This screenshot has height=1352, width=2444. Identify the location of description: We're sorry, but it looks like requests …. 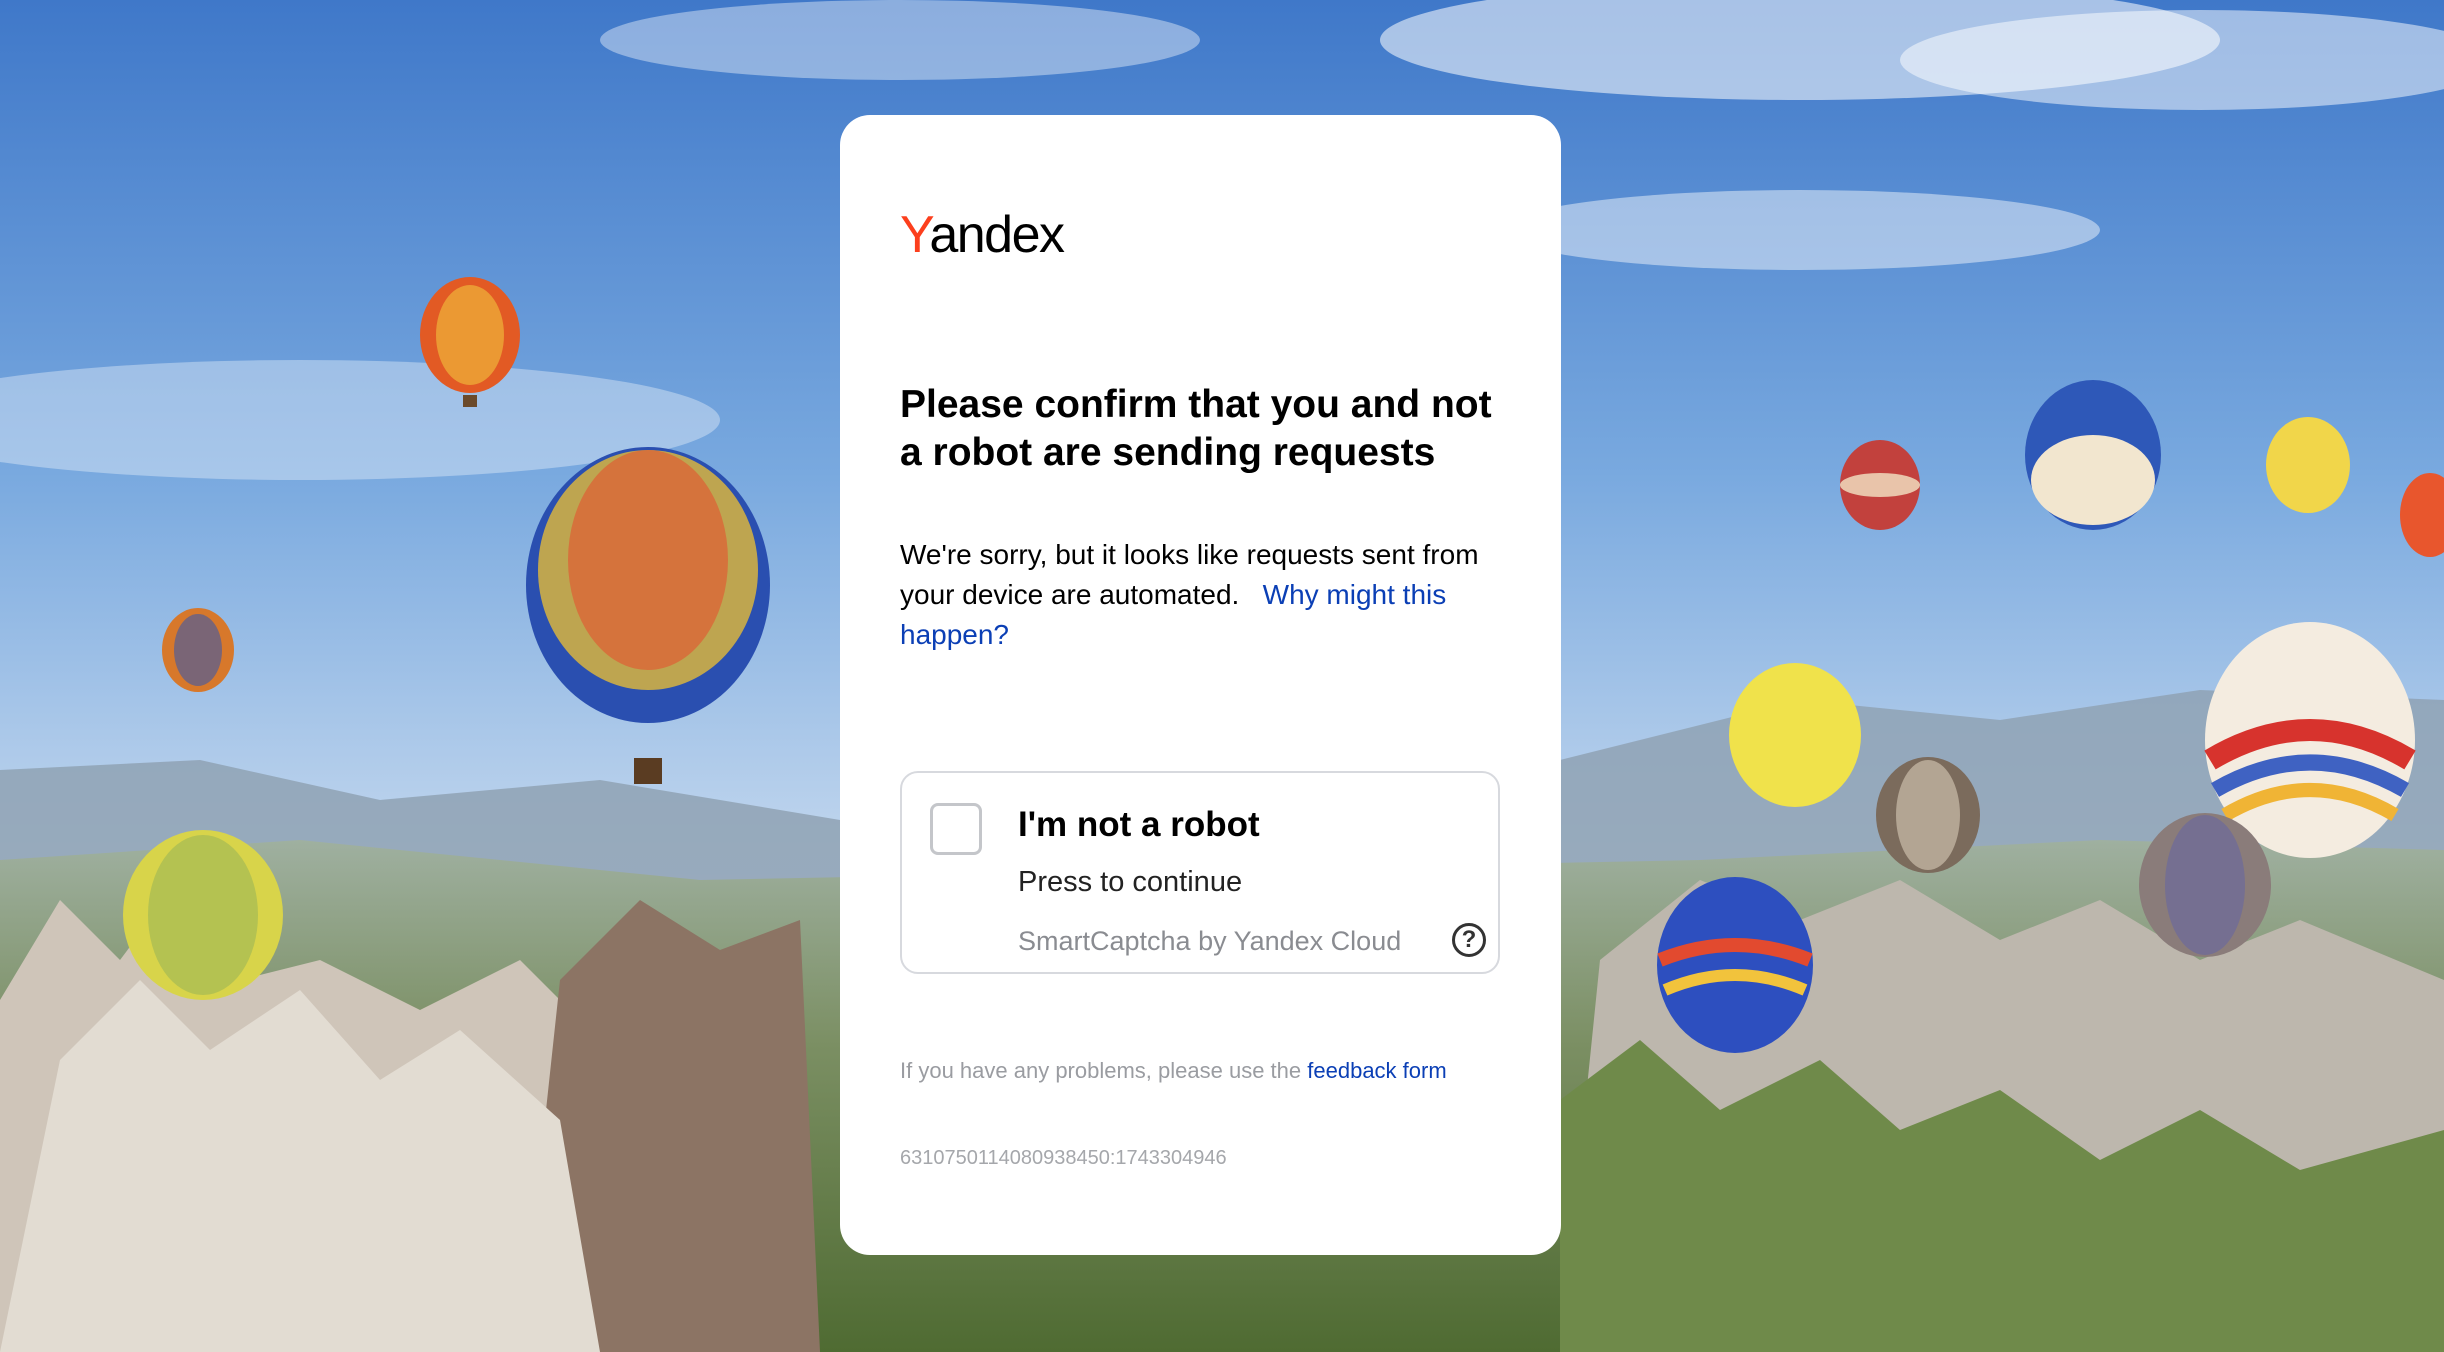
(1210, 595).